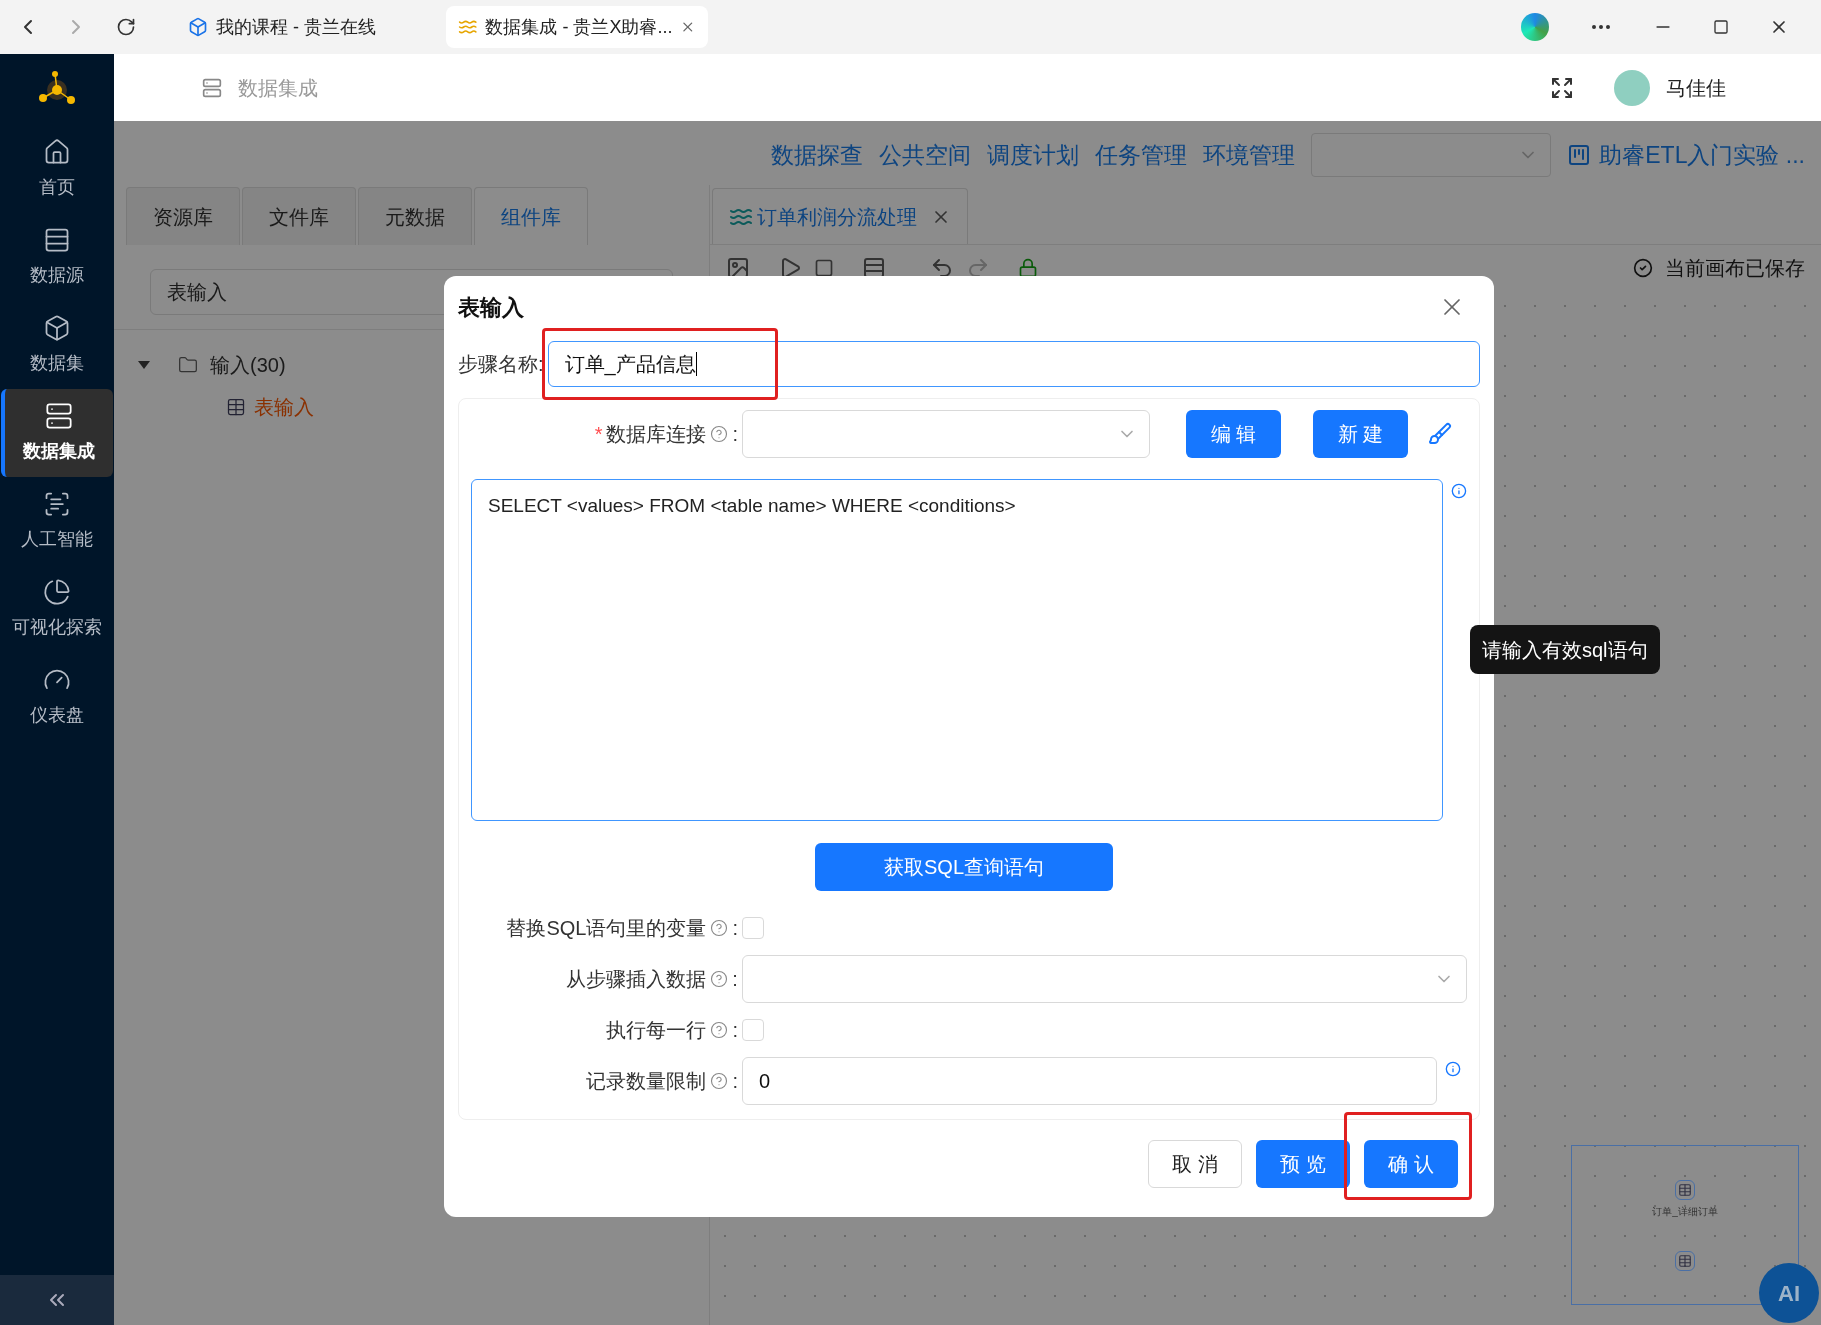 Image resolution: width=1821 pixels, height=1325 pixels. What do you see at coordinates (1360, 434) in the screenshot?
I see `primary-button: 新 建` at bounding box center [1360, 434].